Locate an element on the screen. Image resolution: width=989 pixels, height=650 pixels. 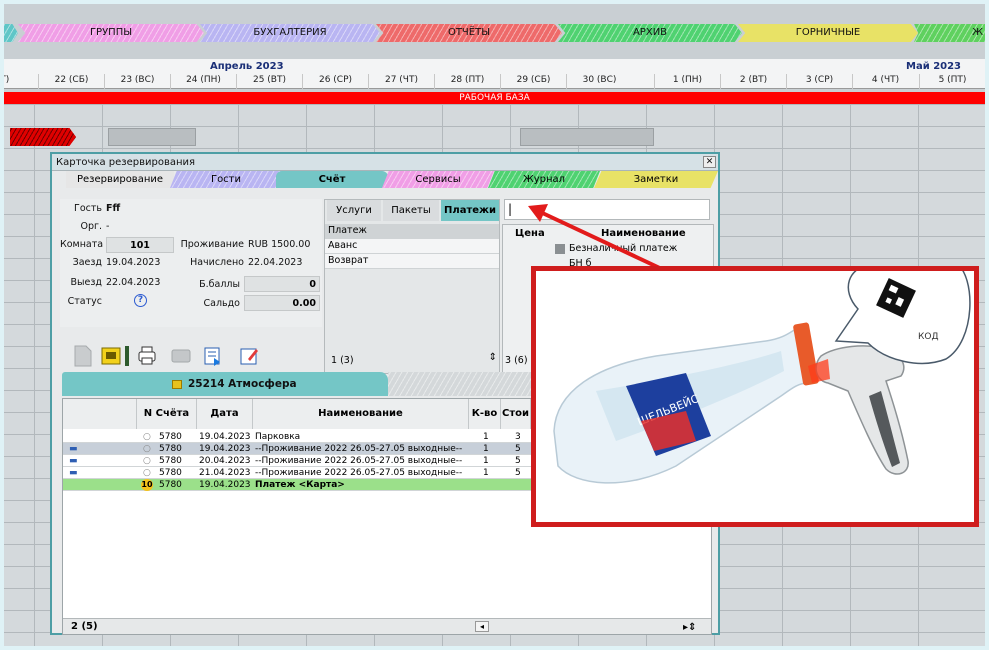
edit-icon is located at coordinates (249, 356).